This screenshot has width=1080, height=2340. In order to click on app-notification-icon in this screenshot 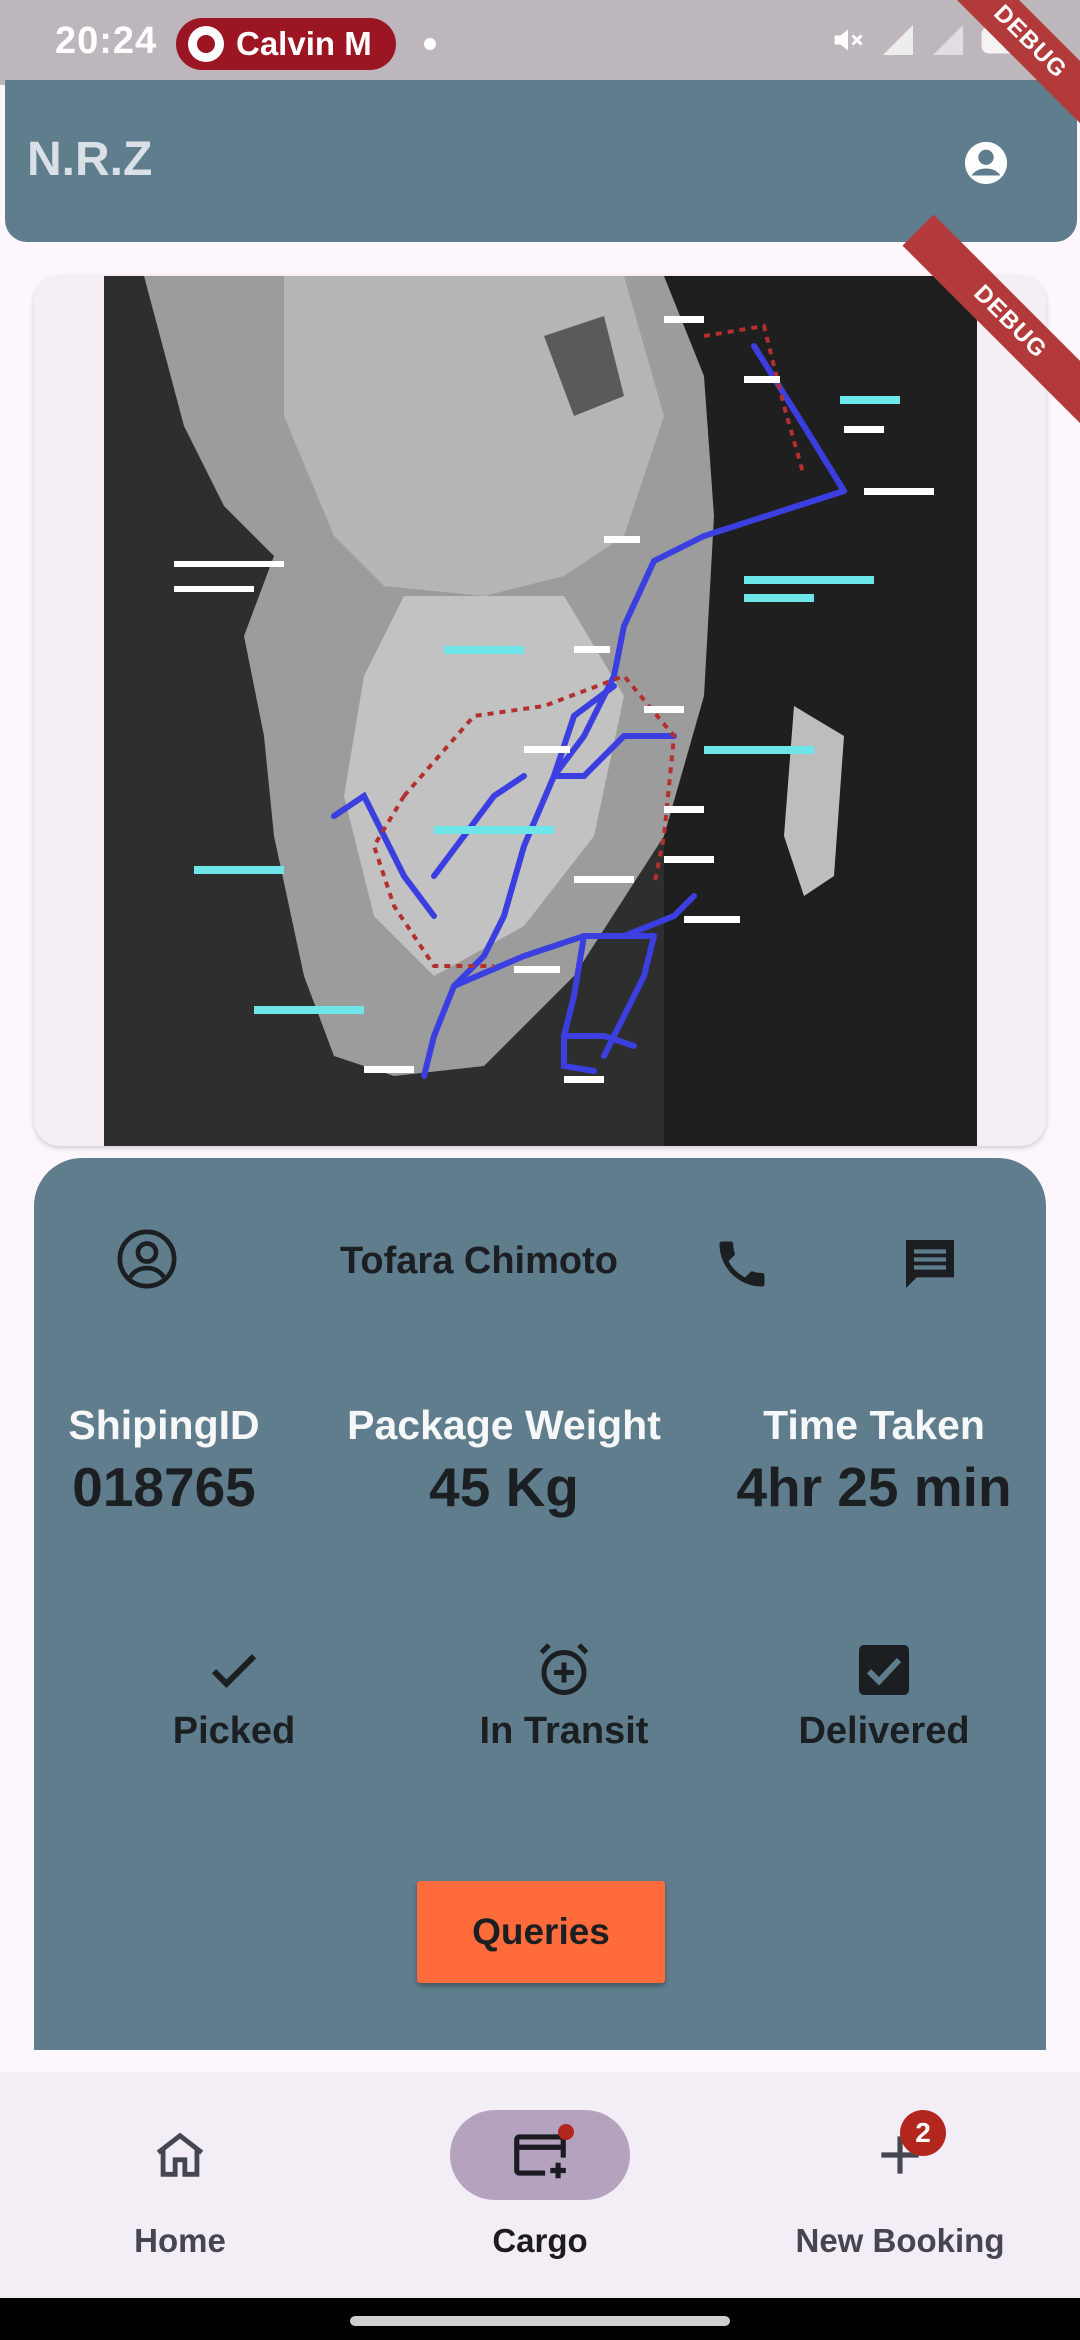, I will do `click(206, 44)`.